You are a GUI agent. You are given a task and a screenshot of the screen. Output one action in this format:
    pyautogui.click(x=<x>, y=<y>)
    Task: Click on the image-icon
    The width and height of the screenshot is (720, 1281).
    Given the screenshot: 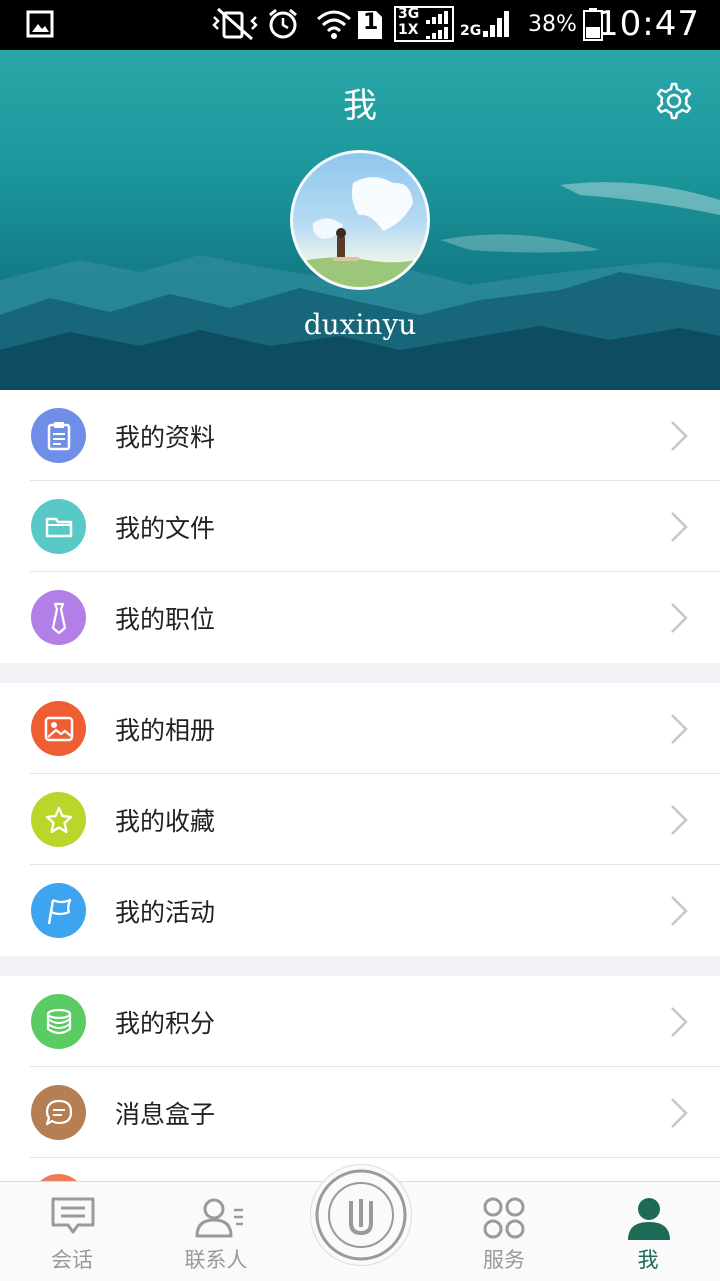 What is the action you would take?
    pyautogui.click(x=40, y=24)
    